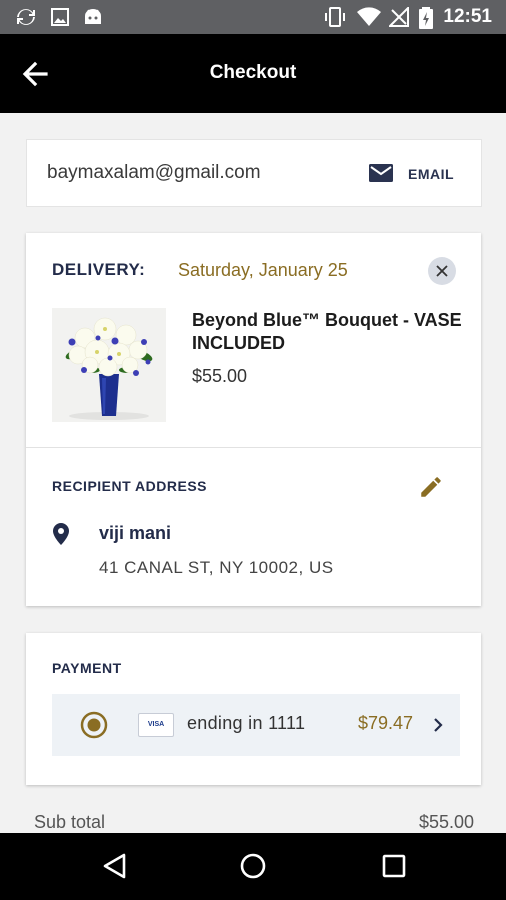  Describe the element at coordinates (438, 725) in the screenshot. I see `chevron-right-icon` at that location.